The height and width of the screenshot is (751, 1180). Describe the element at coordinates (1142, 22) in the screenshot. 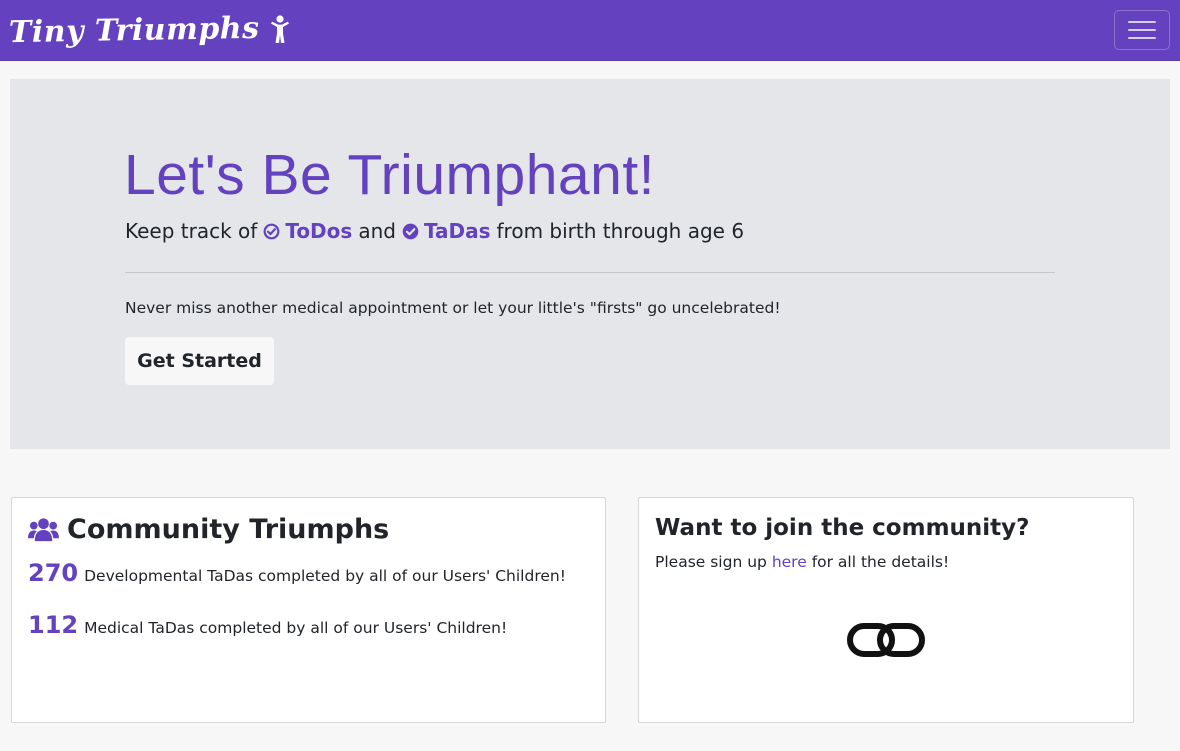

I see `hamburger-menu-icon` at that location.